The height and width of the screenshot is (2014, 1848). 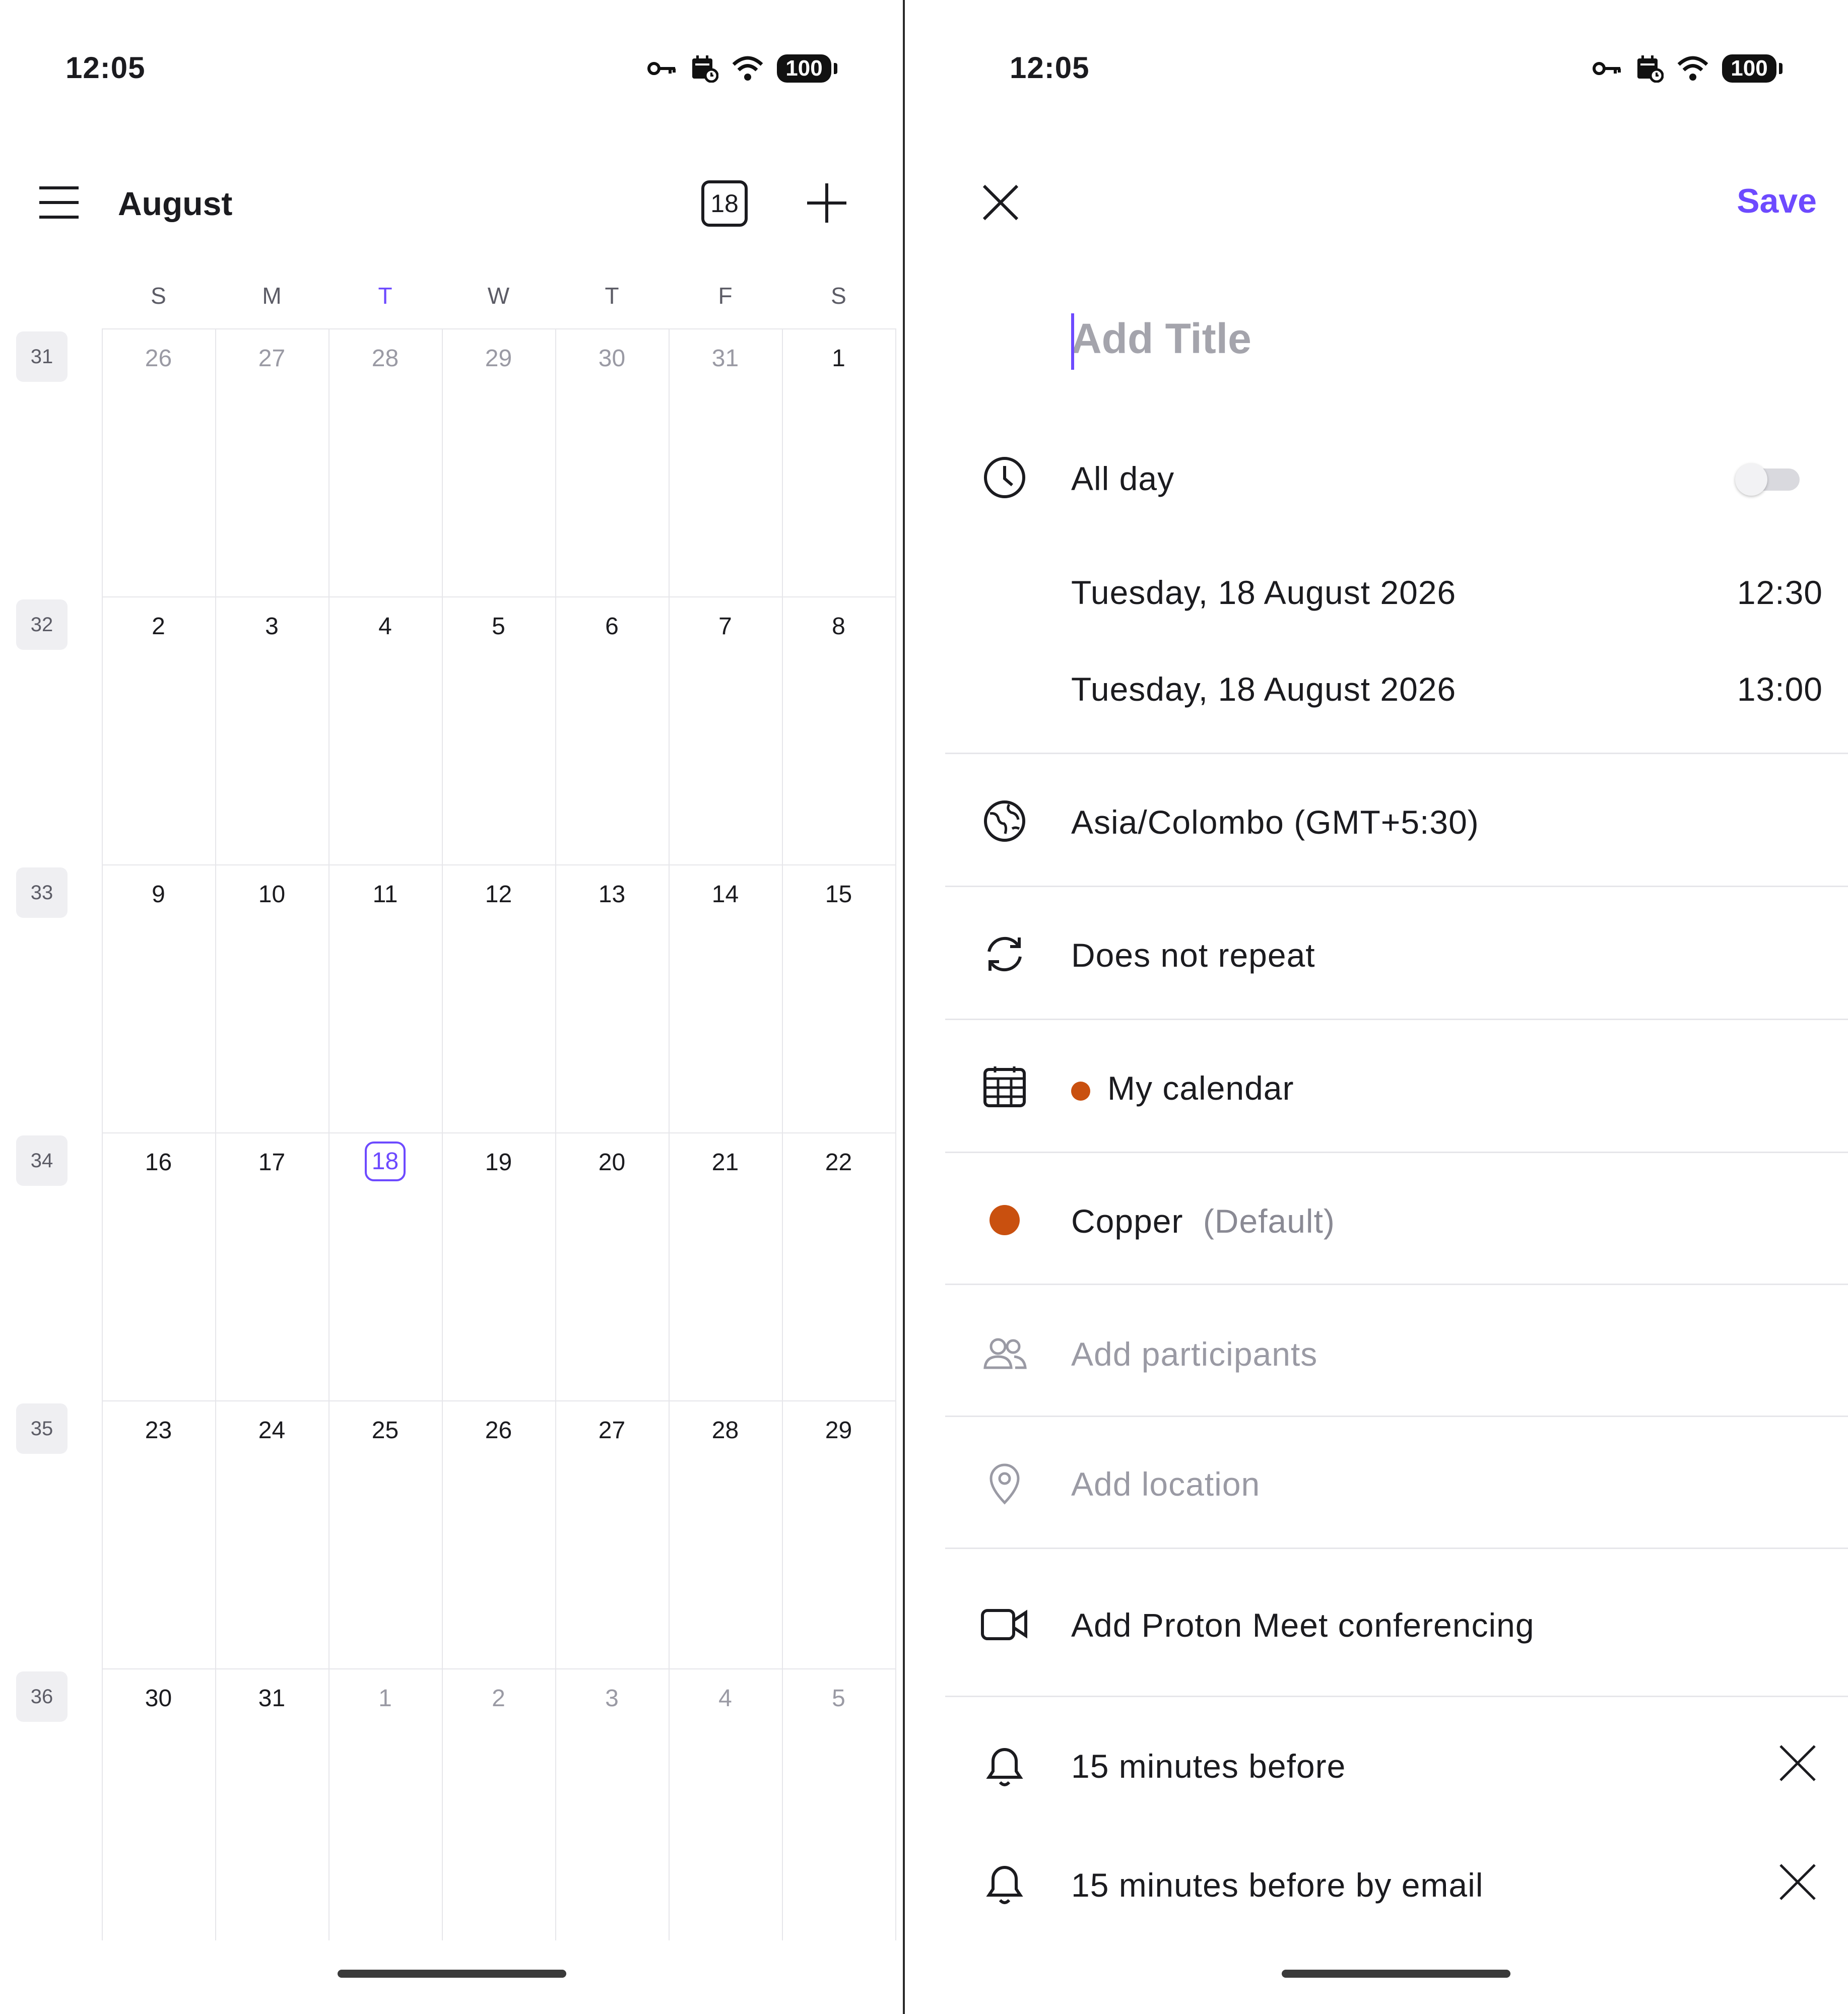 What do you see at coordinates (1194, 1354) in the screenshot?
I see `participants-input: Add participants` at bounding box center [1194, 1354].